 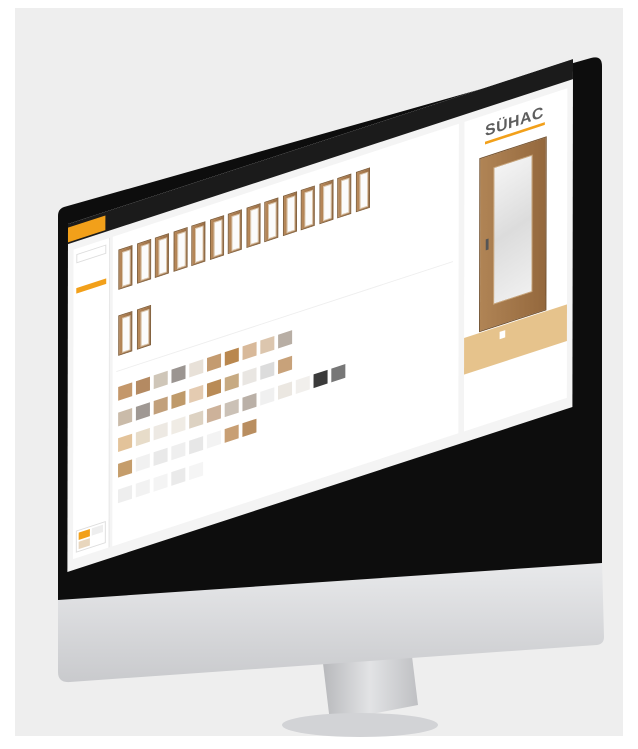 What do you see at coordinates (360, 725) in the screenshot?
I see `imac-stand-base` at bounding box center [360, 725].